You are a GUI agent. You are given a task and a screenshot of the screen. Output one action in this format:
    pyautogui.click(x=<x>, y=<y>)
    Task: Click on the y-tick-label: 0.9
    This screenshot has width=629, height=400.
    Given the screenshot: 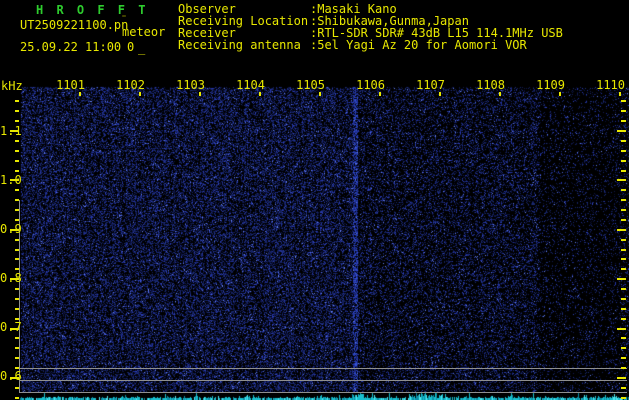 What is the action you would take?
    pyautogui.click(x=11, y=229)
    